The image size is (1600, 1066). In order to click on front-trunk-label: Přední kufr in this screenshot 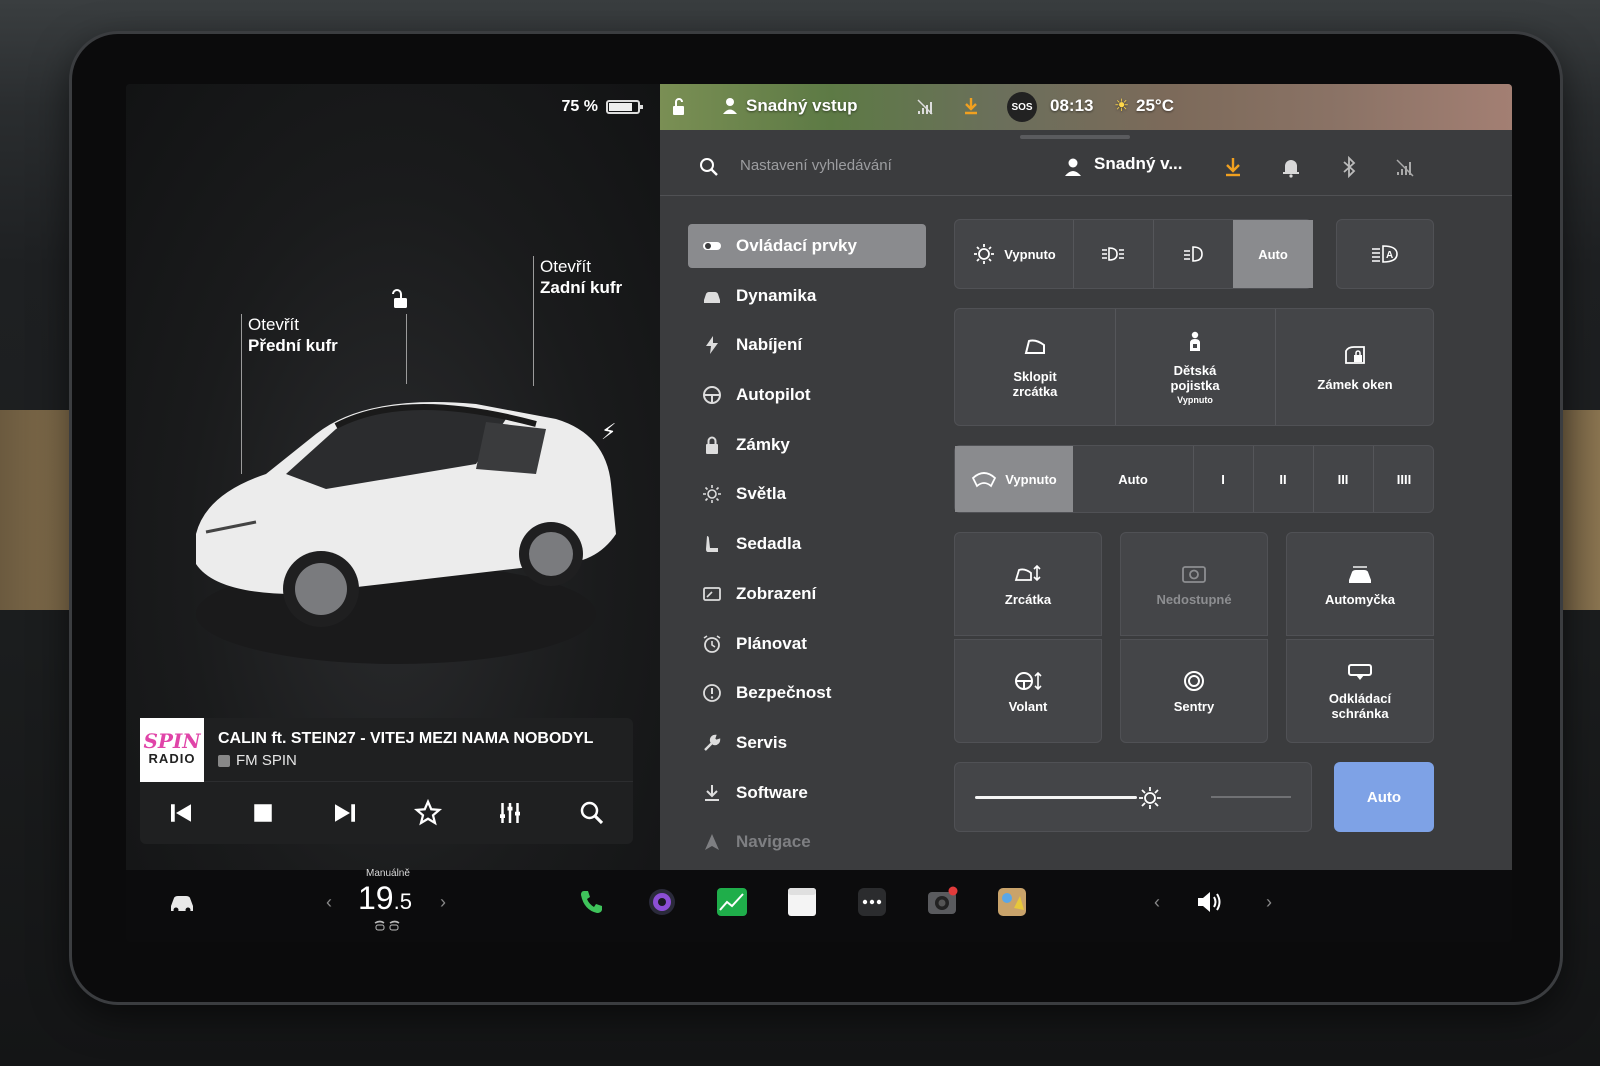, I will do `click(293, 345)`.